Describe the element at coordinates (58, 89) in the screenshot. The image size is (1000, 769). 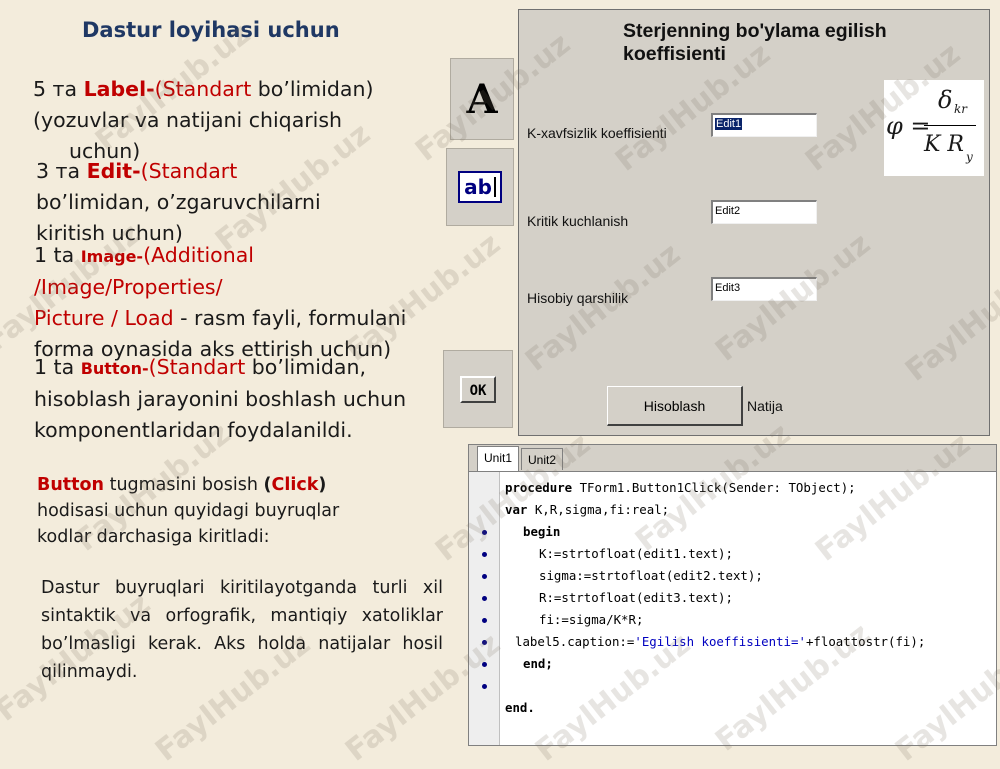
I see `label-count: 5 та` at that location.